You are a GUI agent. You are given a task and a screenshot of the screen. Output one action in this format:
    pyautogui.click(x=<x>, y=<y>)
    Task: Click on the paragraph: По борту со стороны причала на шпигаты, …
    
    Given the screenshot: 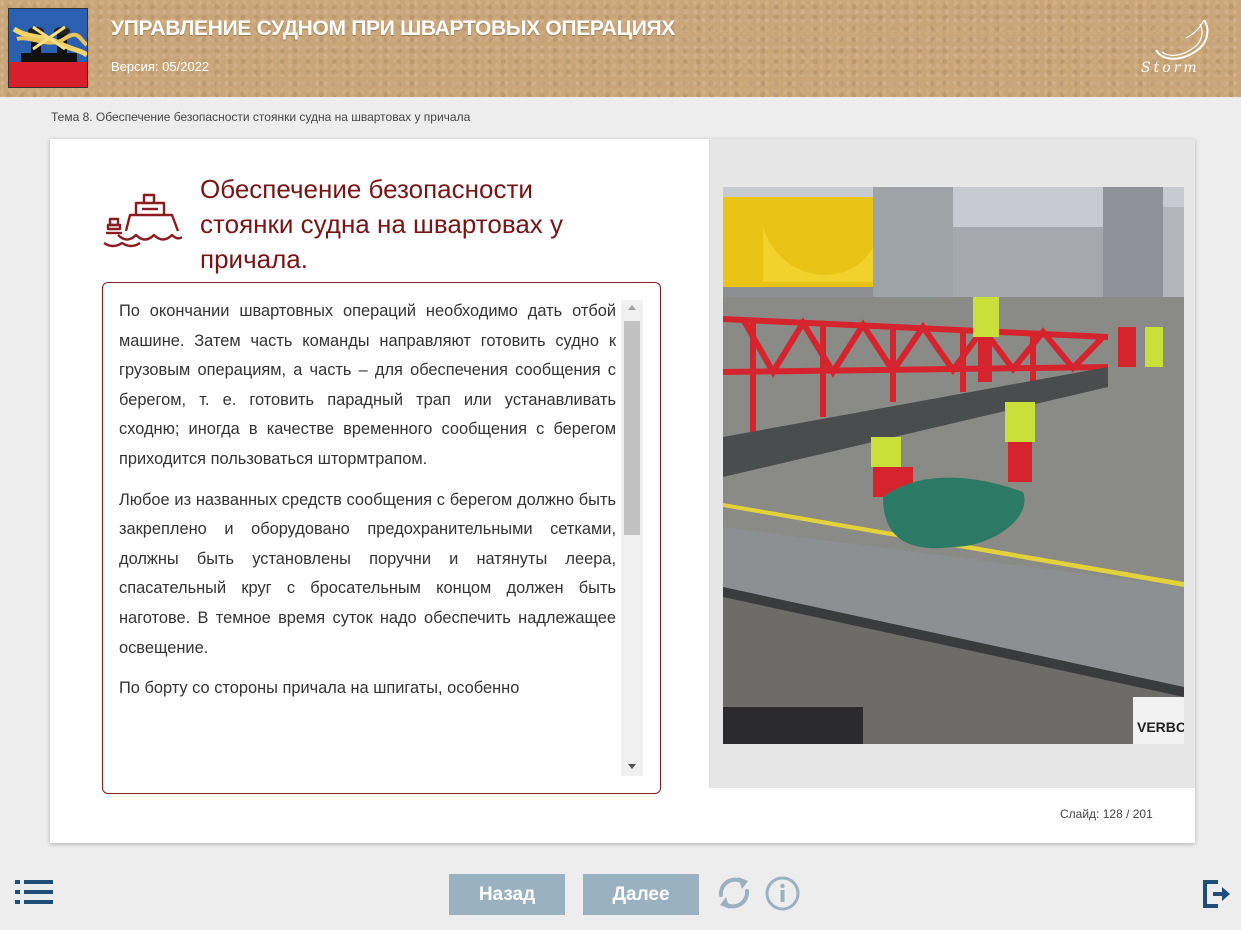 What is the action you would take?
    pyautogui.click(x=319, y=688)
    